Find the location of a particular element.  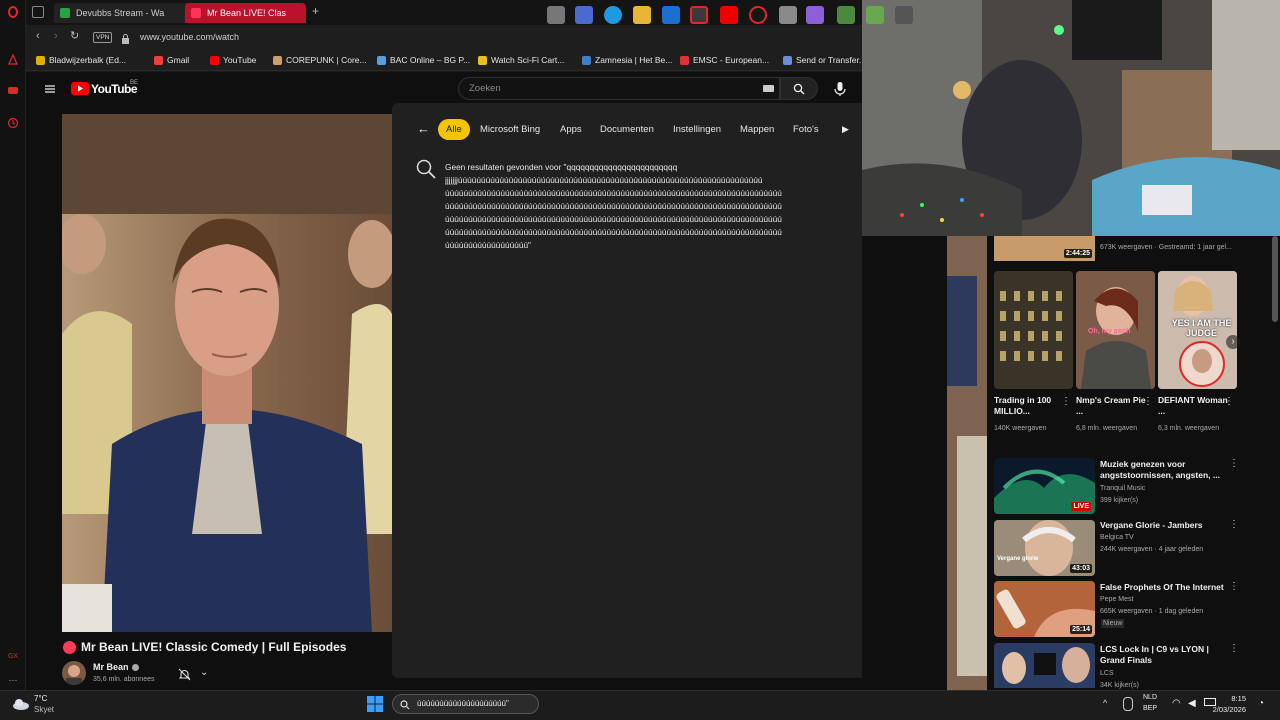

back-arrow-icon: ← is located at coordinates (423, 128).